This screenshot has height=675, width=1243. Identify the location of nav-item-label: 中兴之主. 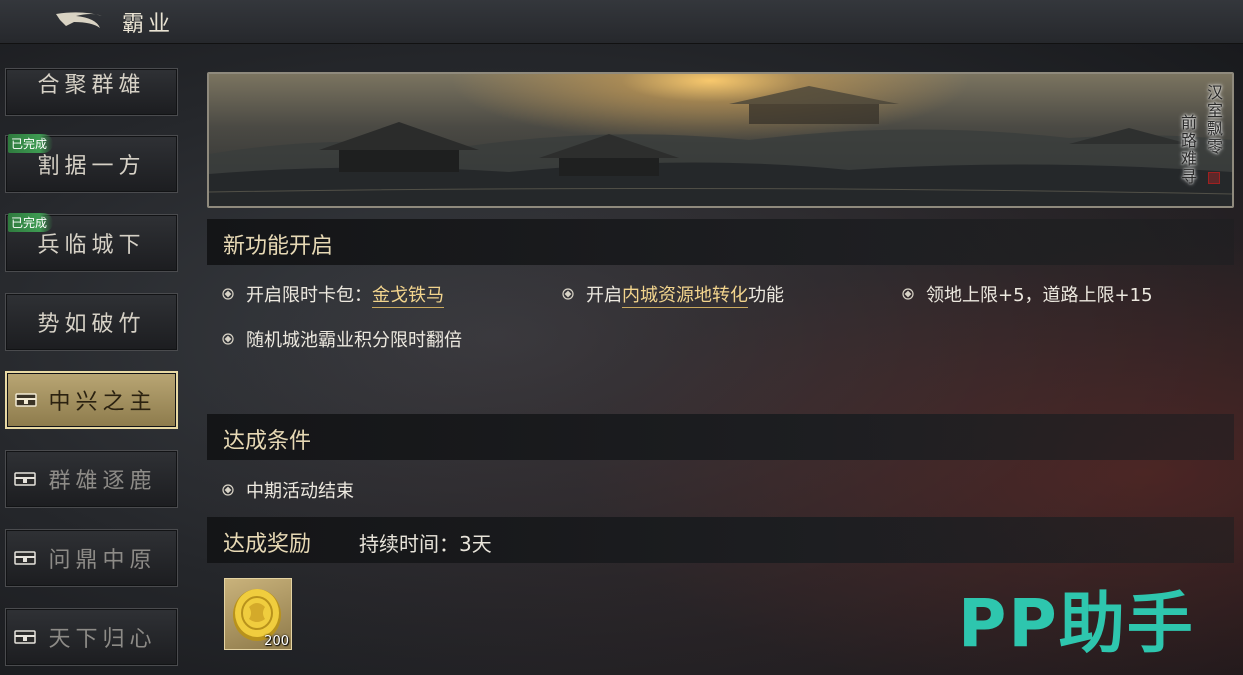
(102, 402).